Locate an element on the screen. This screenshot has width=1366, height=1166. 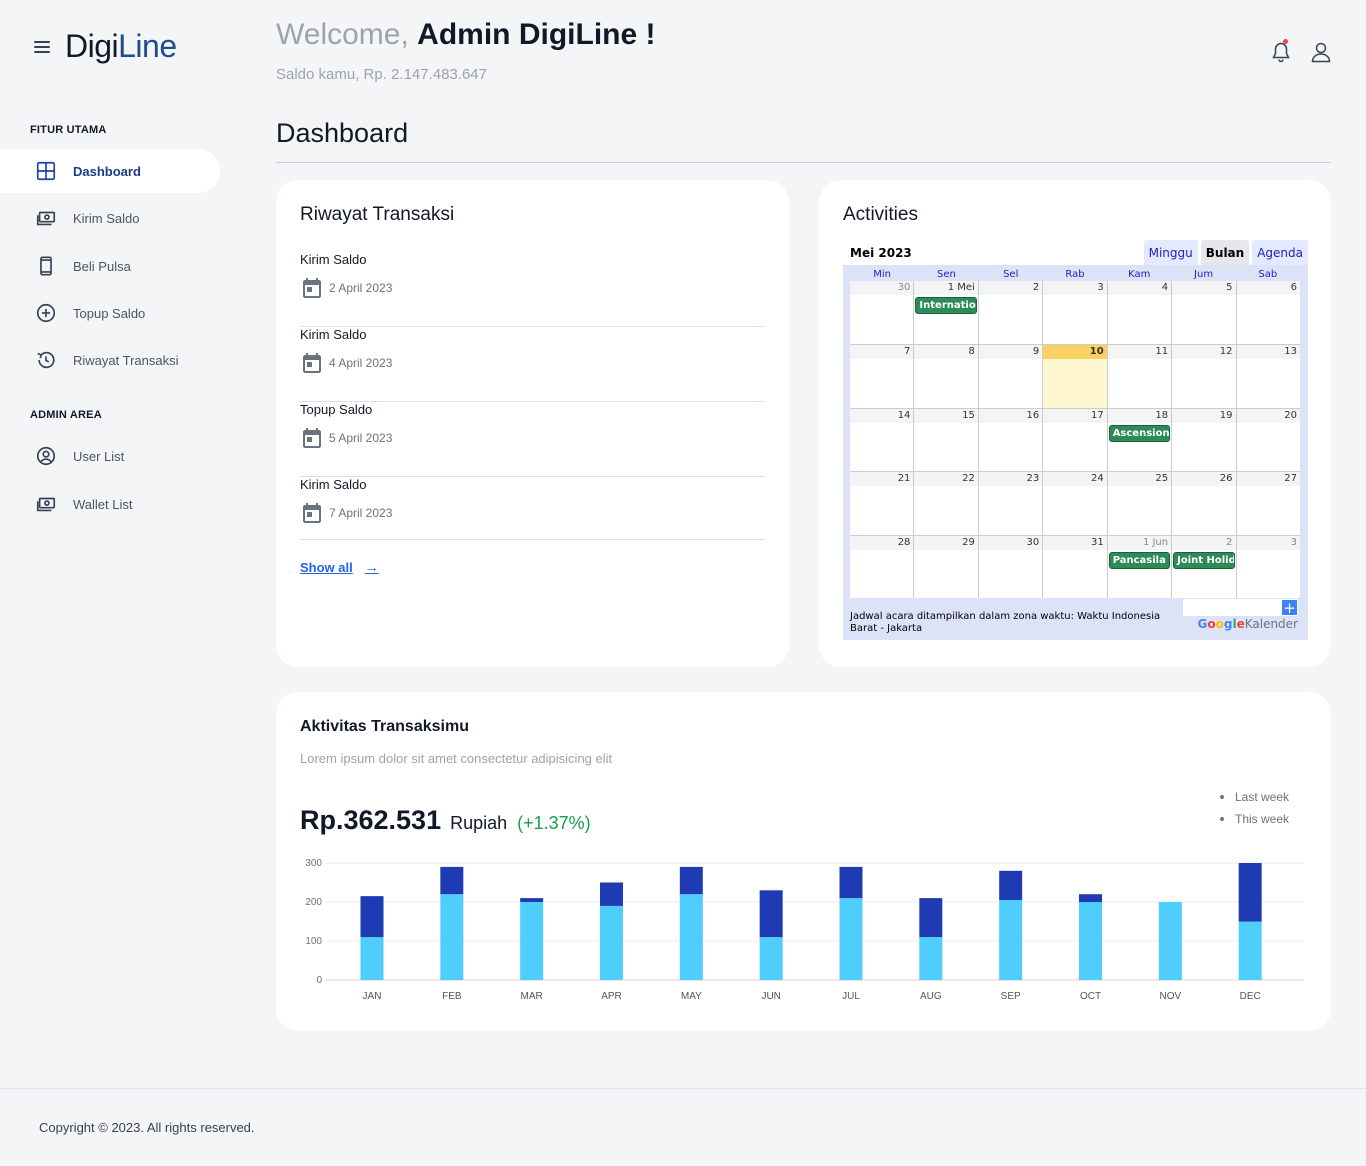
calendar-week-row: 30 1 Mei Internatio 2 3 4 5 6 is located at coordinates (1075, 313).